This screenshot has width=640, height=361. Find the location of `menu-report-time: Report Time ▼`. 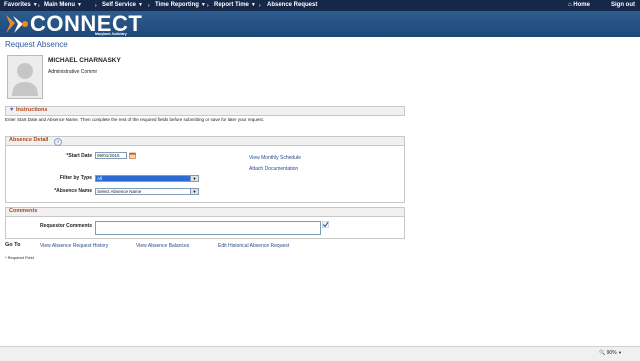

menu-report-time: Report Time ▼ is located at coordinates (235, 5).